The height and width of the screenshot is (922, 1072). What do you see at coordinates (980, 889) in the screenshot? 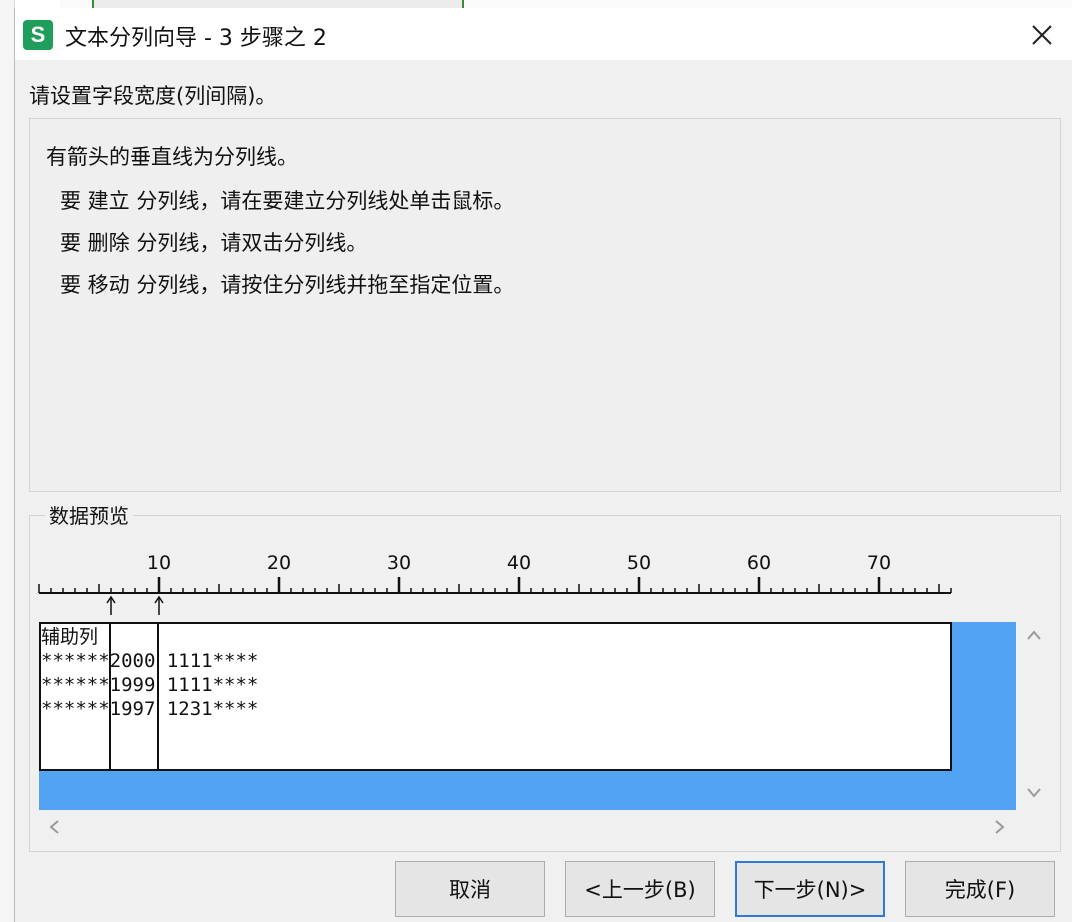
I see `finish-button: 完成(F)` at bounding box center [980, 889].